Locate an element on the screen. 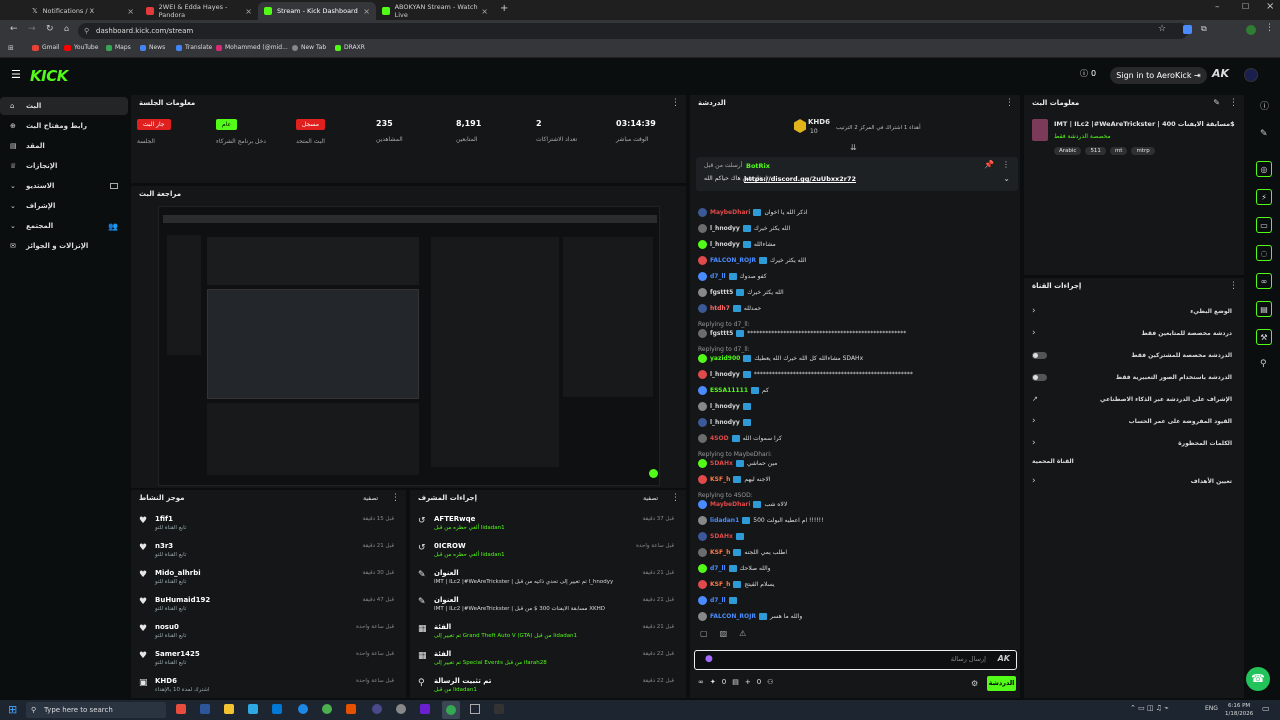 This screenshot has width=1280, height=720. pin-icon: 📌 is located at coordinates (989, 164).